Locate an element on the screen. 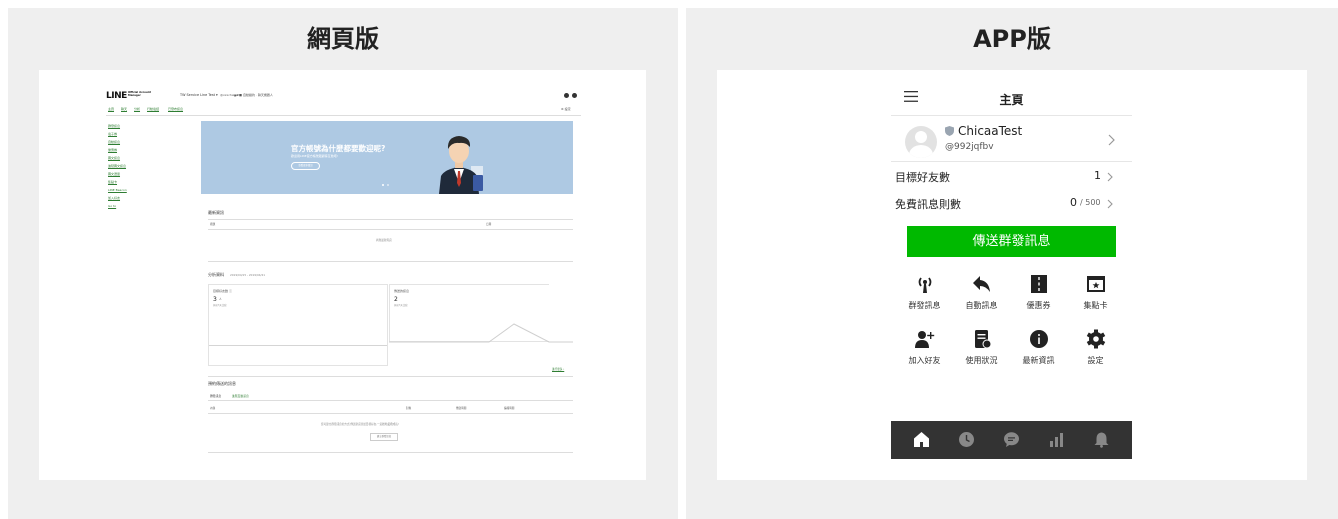 The height and width of the screenshot is (519, 1338). nav-divider is located at coordinates (343, 115).